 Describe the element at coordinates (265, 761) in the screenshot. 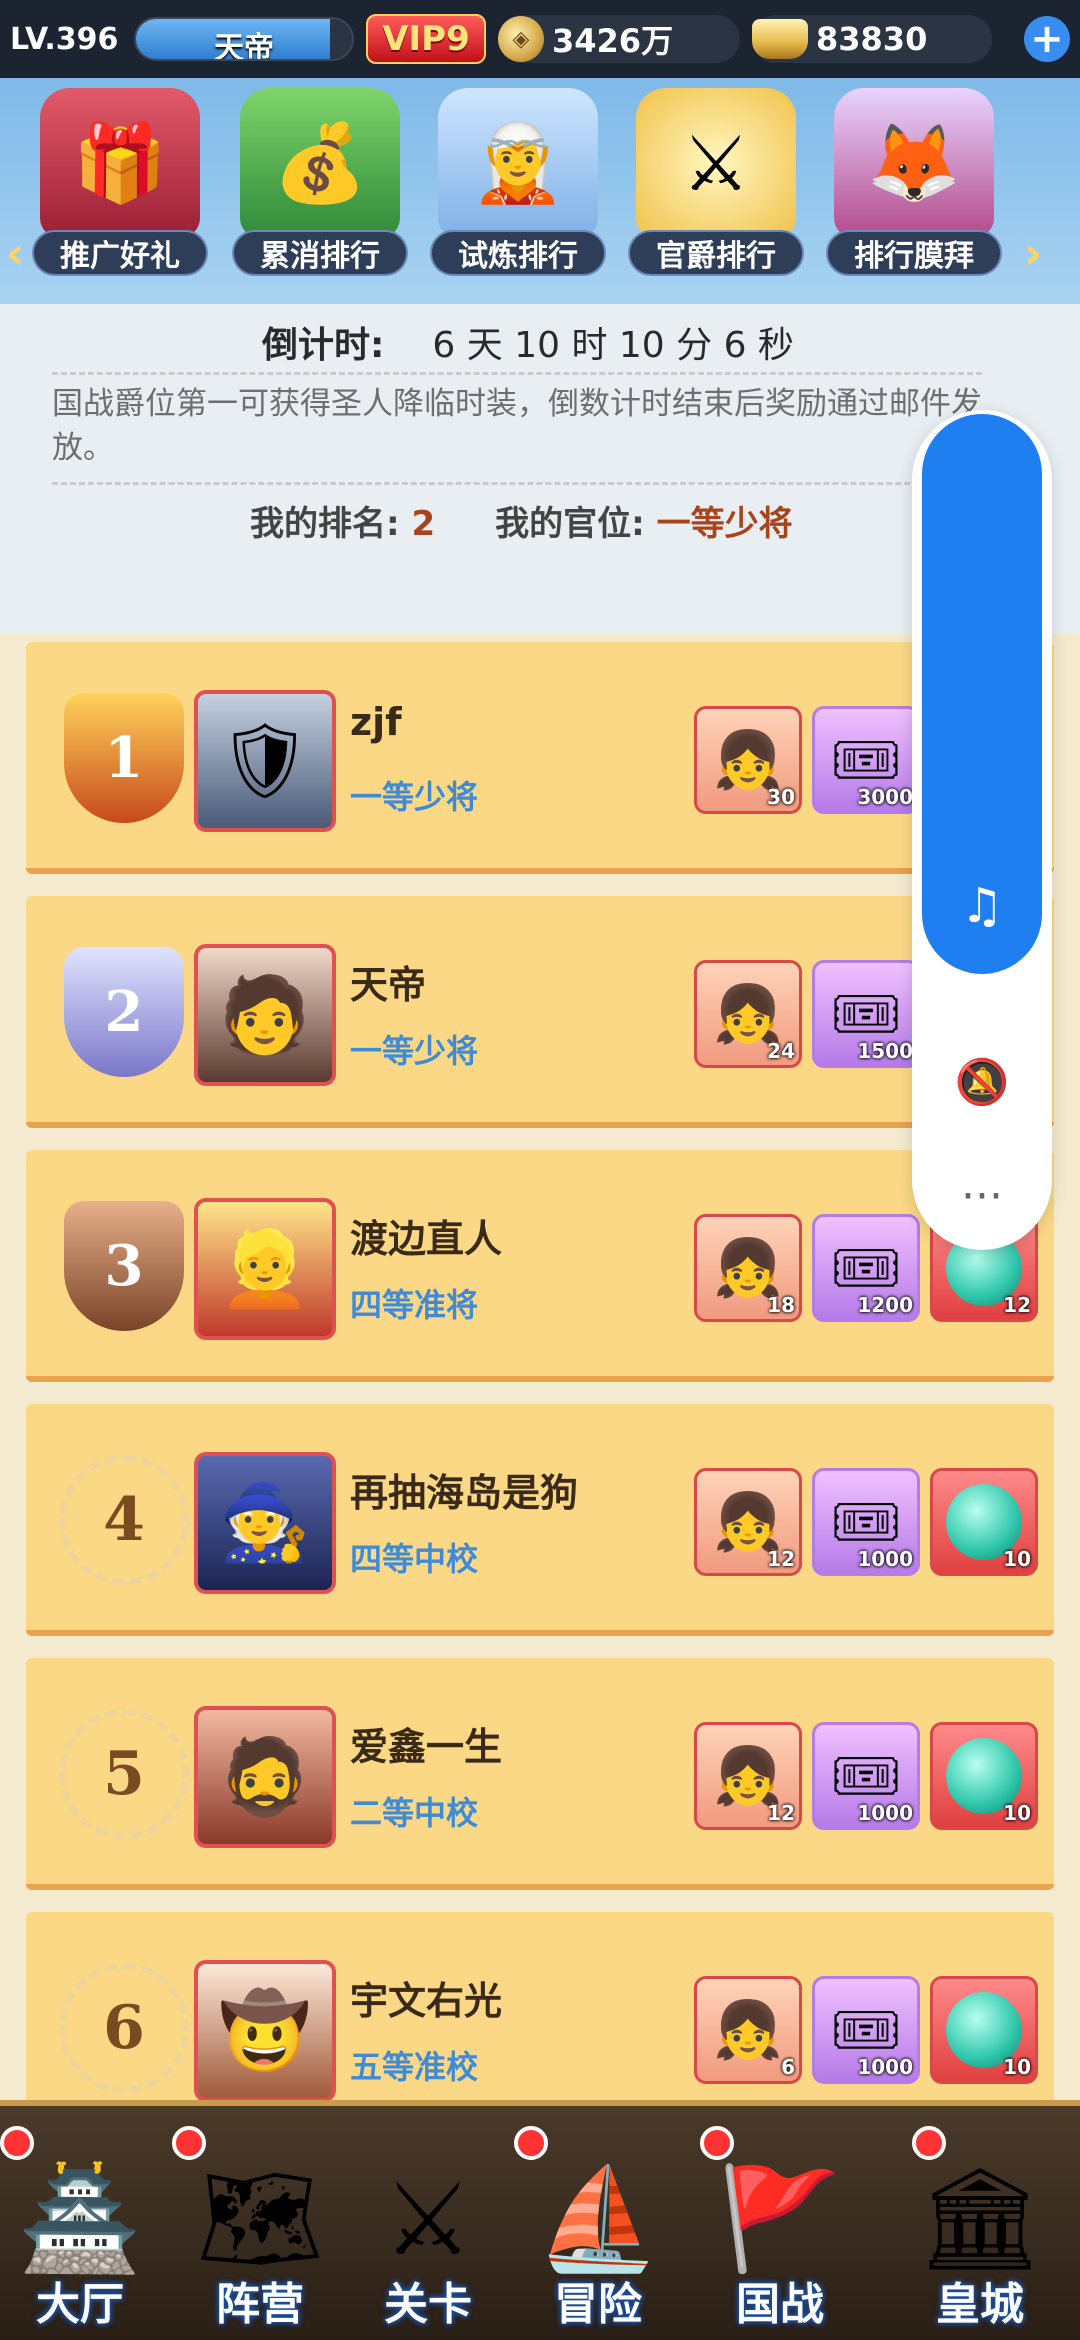

I see `avatar: 🛡` at that location.